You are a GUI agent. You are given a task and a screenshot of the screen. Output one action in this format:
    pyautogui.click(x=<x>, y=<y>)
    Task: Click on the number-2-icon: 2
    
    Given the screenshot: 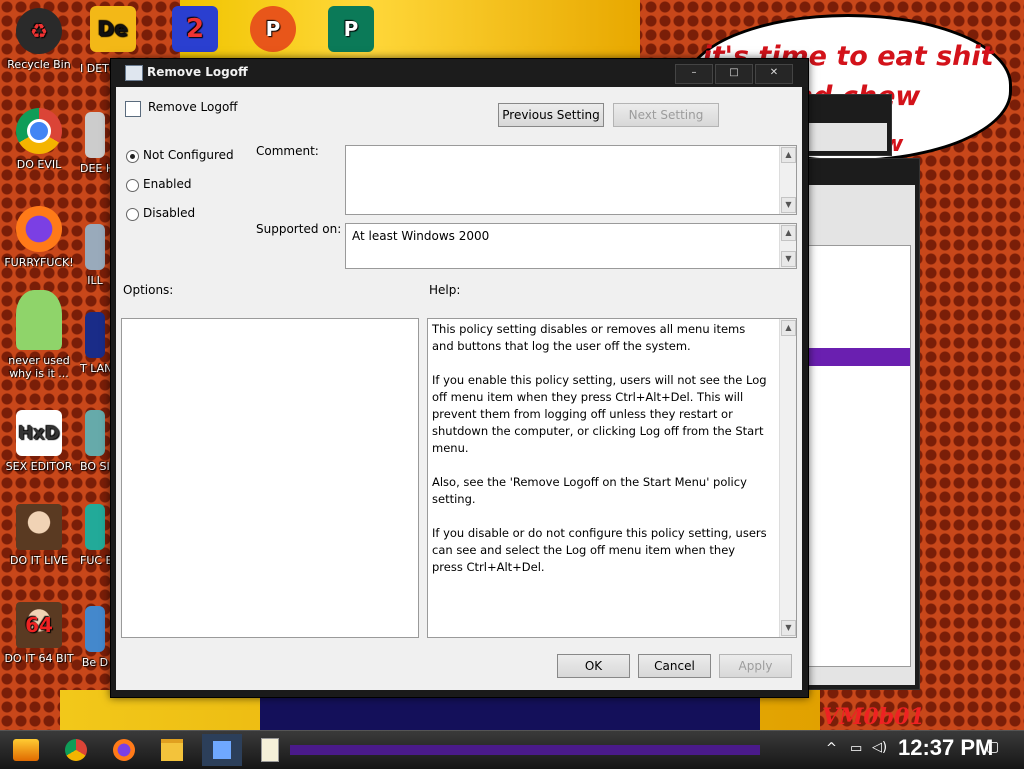 What is the action you would take?
    pyautogui.click(x=195, y=29)
    